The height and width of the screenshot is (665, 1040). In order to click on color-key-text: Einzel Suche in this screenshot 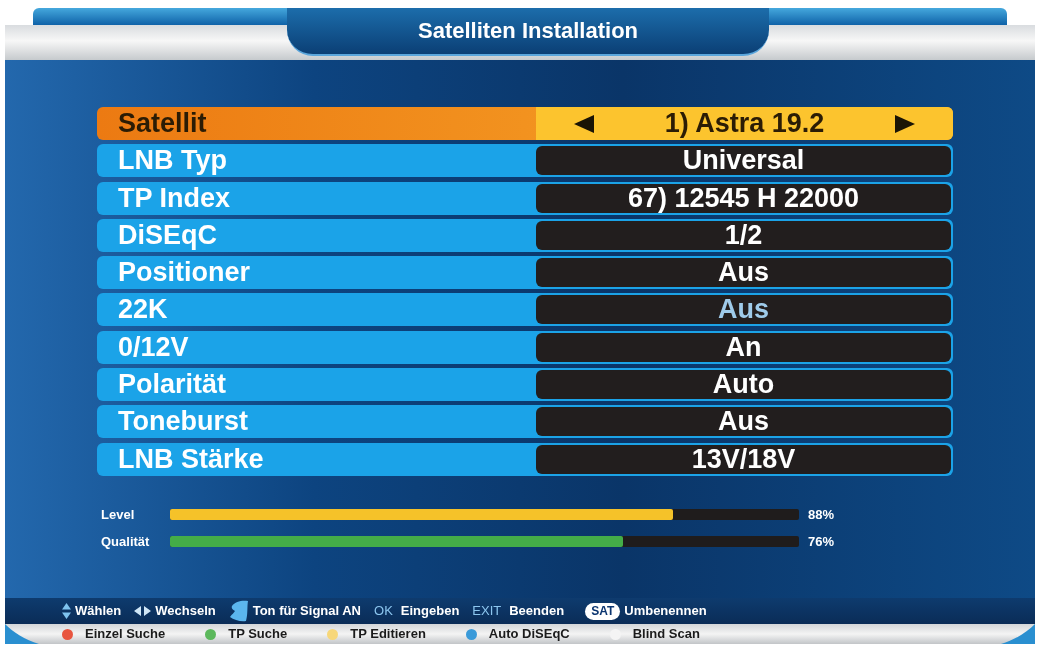, I will do `click(125, 634)`.